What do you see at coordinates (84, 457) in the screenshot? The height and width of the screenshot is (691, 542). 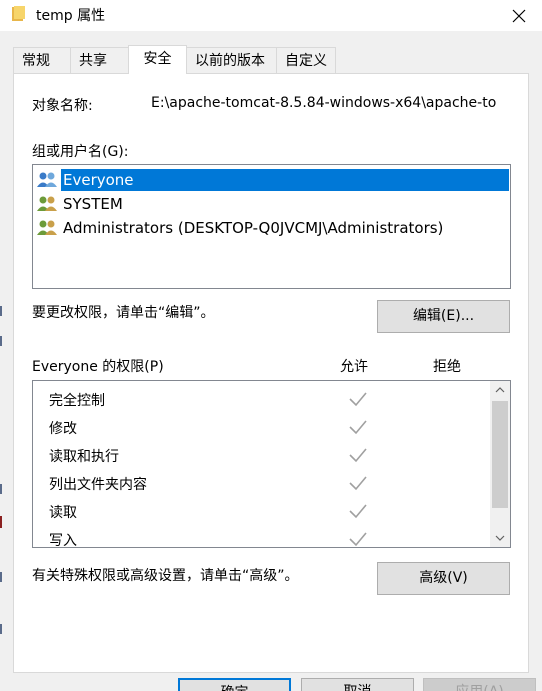 I see `permission-name: 读取和执行` at bounding box center [84, 457].